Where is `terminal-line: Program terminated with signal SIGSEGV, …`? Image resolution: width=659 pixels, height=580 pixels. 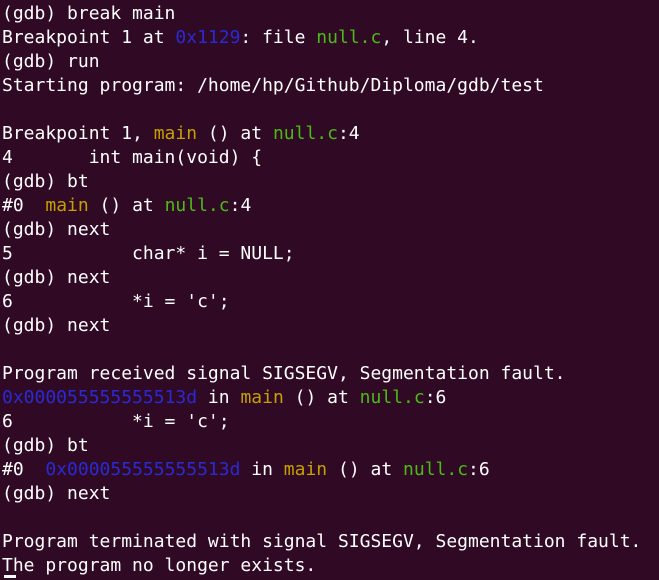 terminal-line: Program terminated with signal SIGSEGV, … is located at coordinates (330, 542).